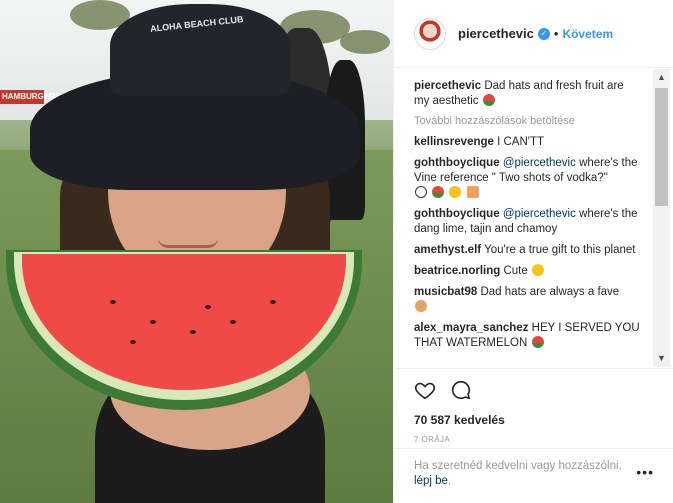 The width and height of the screenshot is (673, 503). I want to click on eyes-emoji-icon, so click(421, 192).